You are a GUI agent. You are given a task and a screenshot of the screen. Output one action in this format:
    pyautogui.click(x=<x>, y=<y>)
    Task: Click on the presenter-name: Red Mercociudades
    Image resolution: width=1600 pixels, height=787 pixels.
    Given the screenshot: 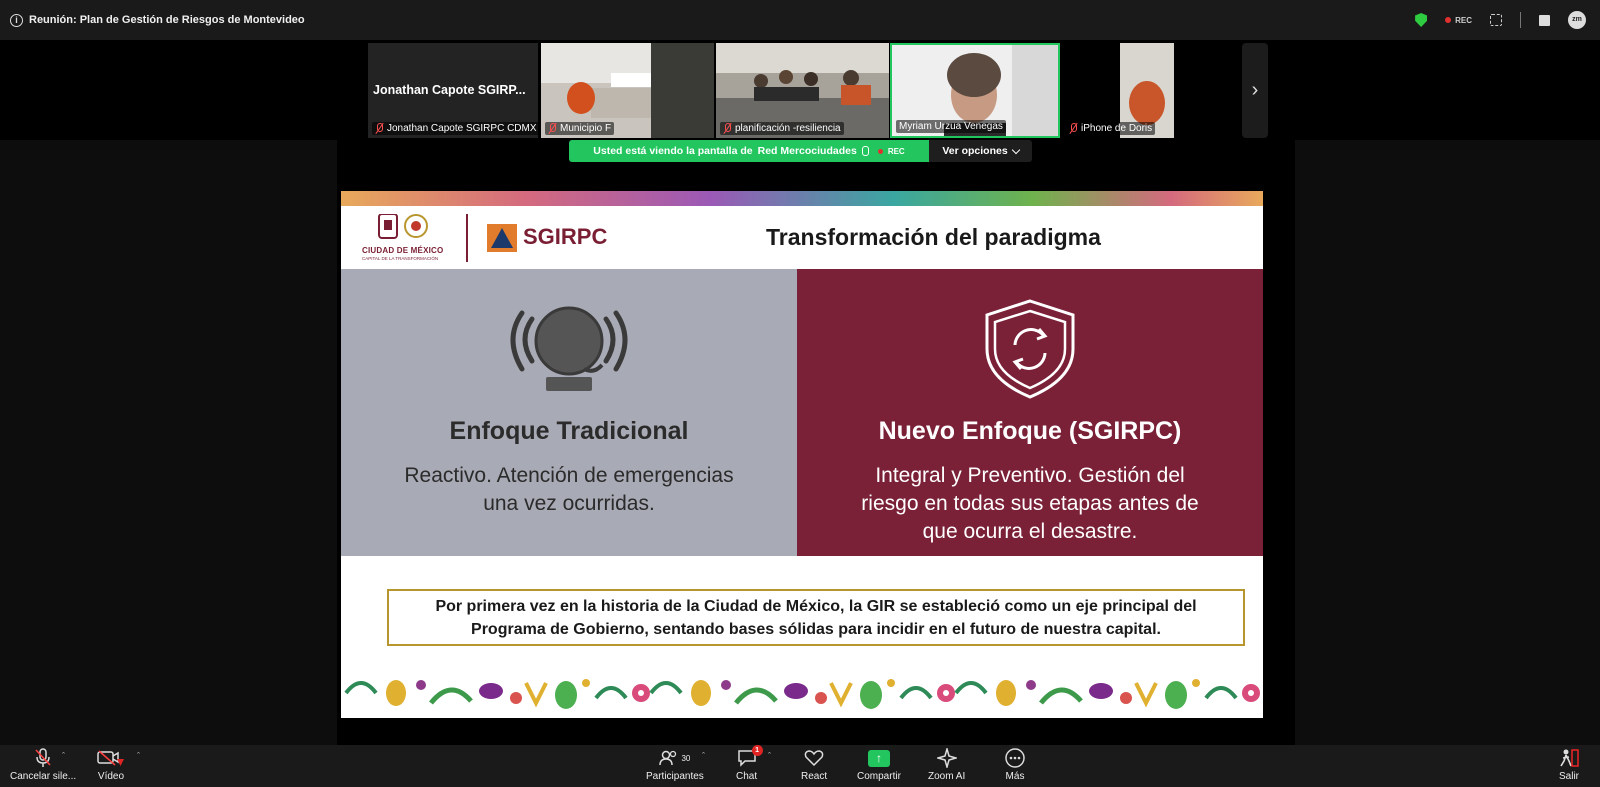 What is the action you would take?
    pyautogui.click(x=807, y=151)
    